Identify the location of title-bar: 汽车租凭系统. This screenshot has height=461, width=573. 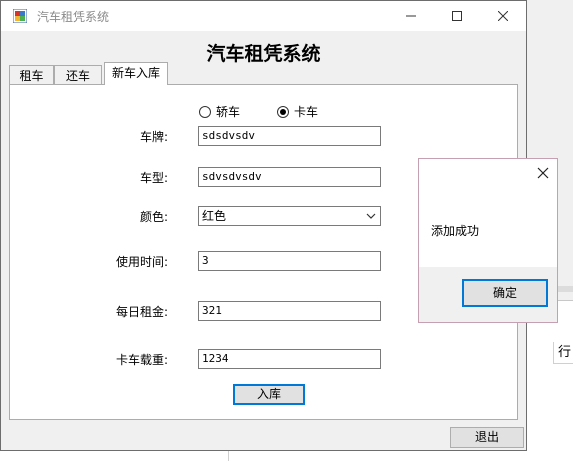
(263, 16).